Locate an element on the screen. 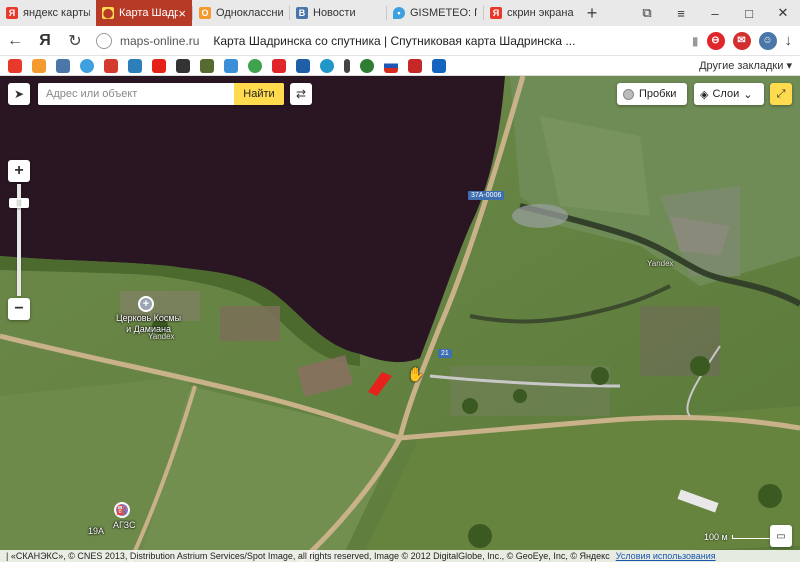  bookmark-flag-ru-icon is located at coordinates (391, 65).